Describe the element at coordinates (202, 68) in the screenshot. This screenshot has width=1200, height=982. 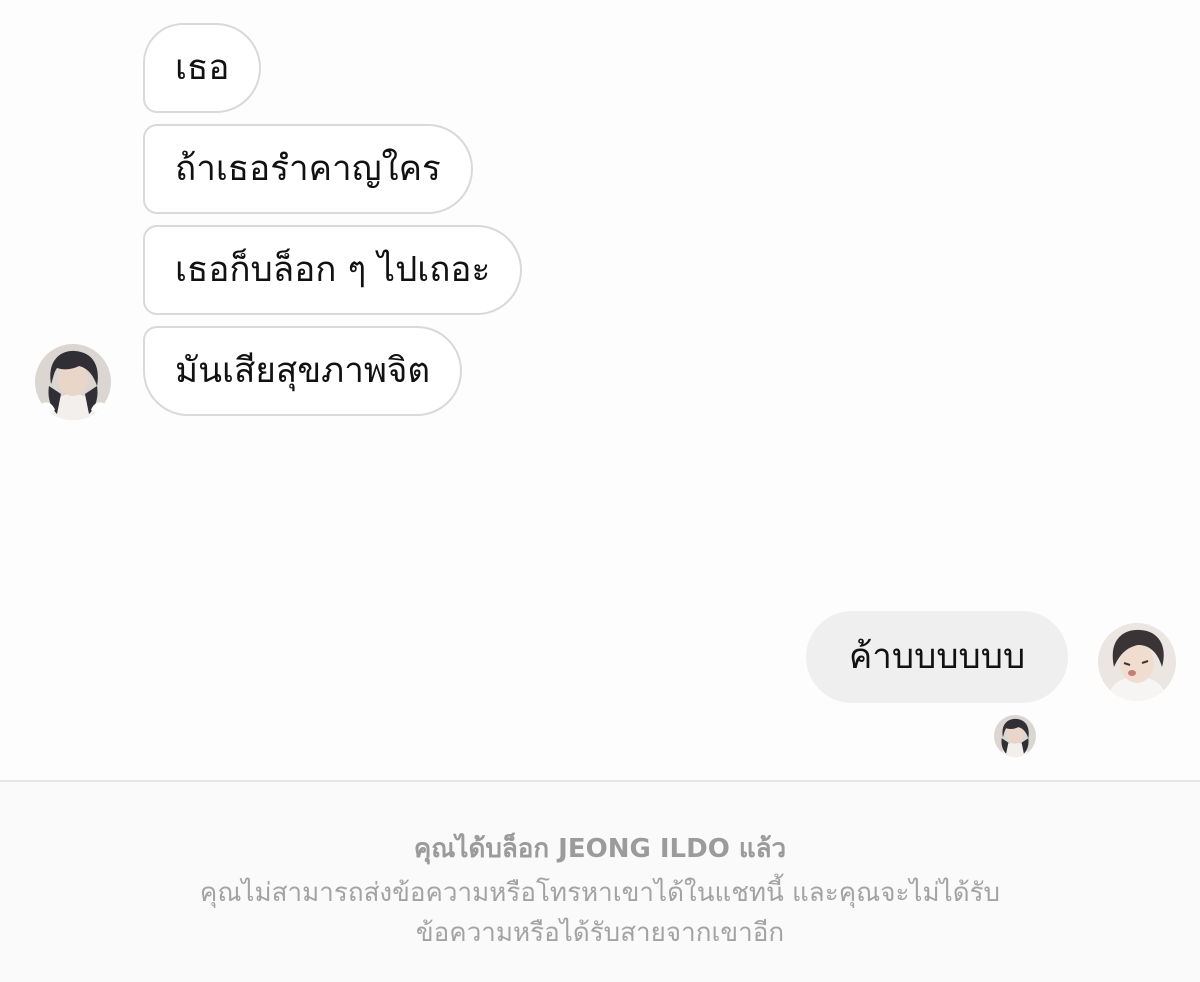
I see `incoming-message-bubble: เธอ` at that location.